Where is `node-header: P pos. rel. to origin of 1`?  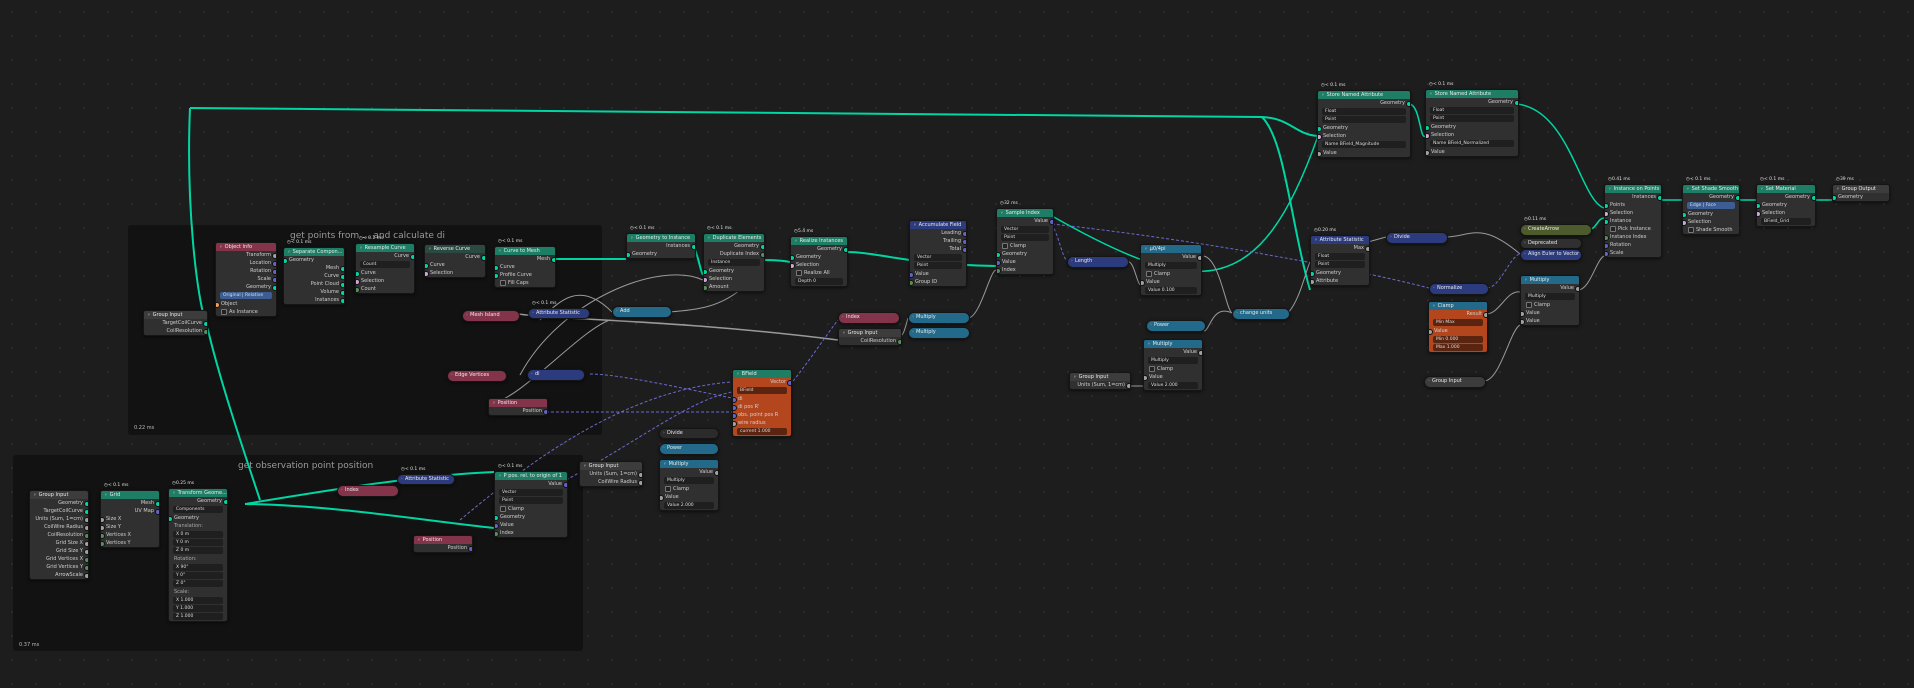 node-header: P pos. rel. to origin of 1 is located at coordinates (531, 476).